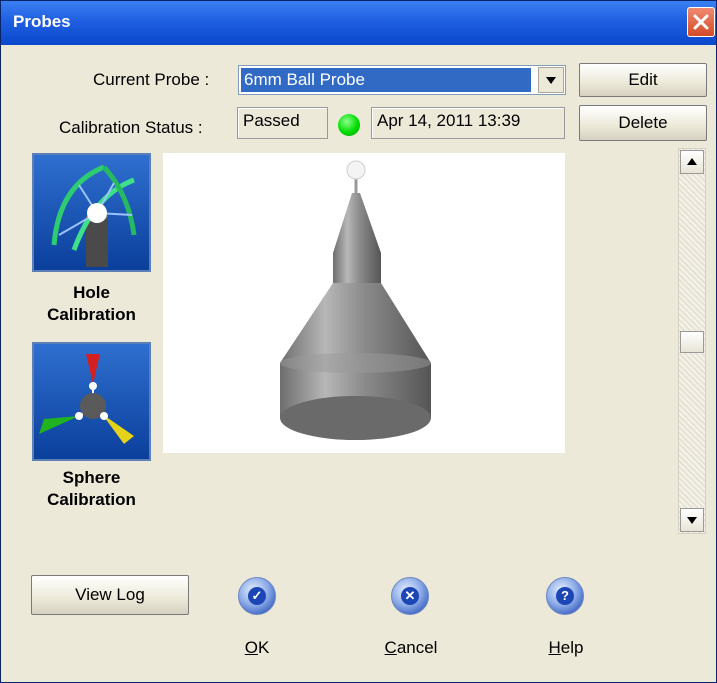  I want to click on edit-button: Edit, so click(643, 80).